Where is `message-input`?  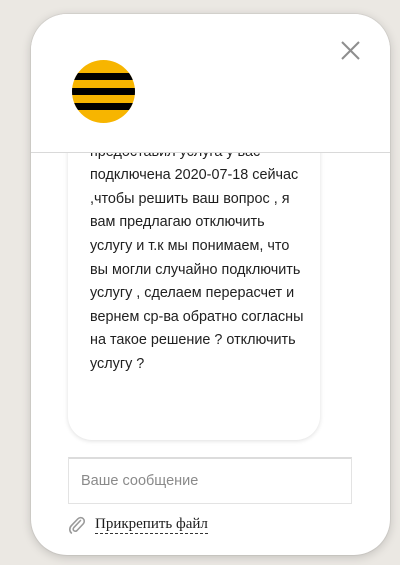
message-input is located at coordinates (210, 480).